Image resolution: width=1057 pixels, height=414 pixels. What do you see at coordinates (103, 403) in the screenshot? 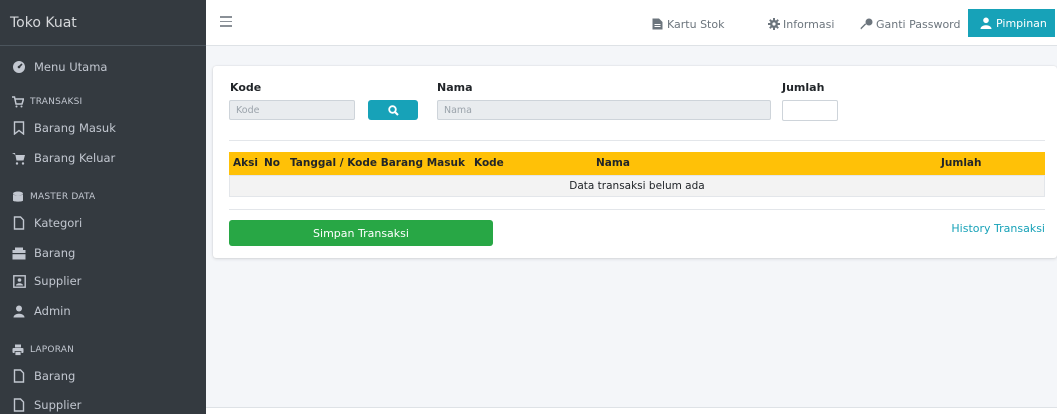
I see `sidebar-item-laporan-supplier: Supplier` at bounding box center [103, 403].